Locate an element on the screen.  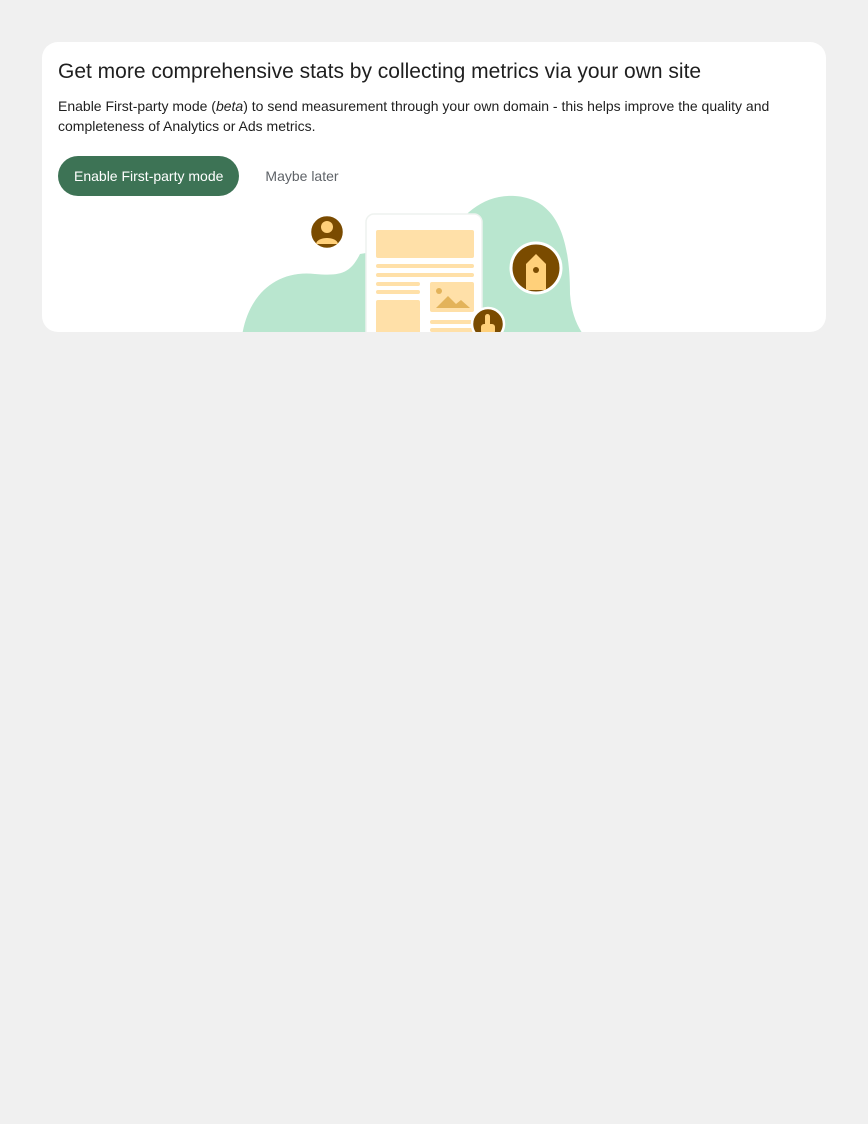
image-icon is located at coordinates (452, 297).